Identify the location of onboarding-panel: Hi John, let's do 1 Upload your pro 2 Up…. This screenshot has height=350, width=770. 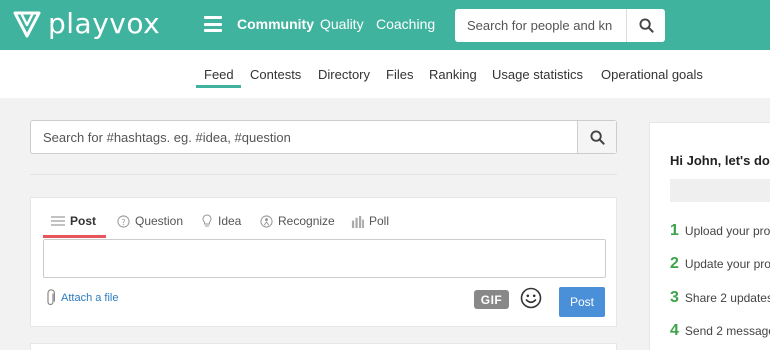
(709, 236).